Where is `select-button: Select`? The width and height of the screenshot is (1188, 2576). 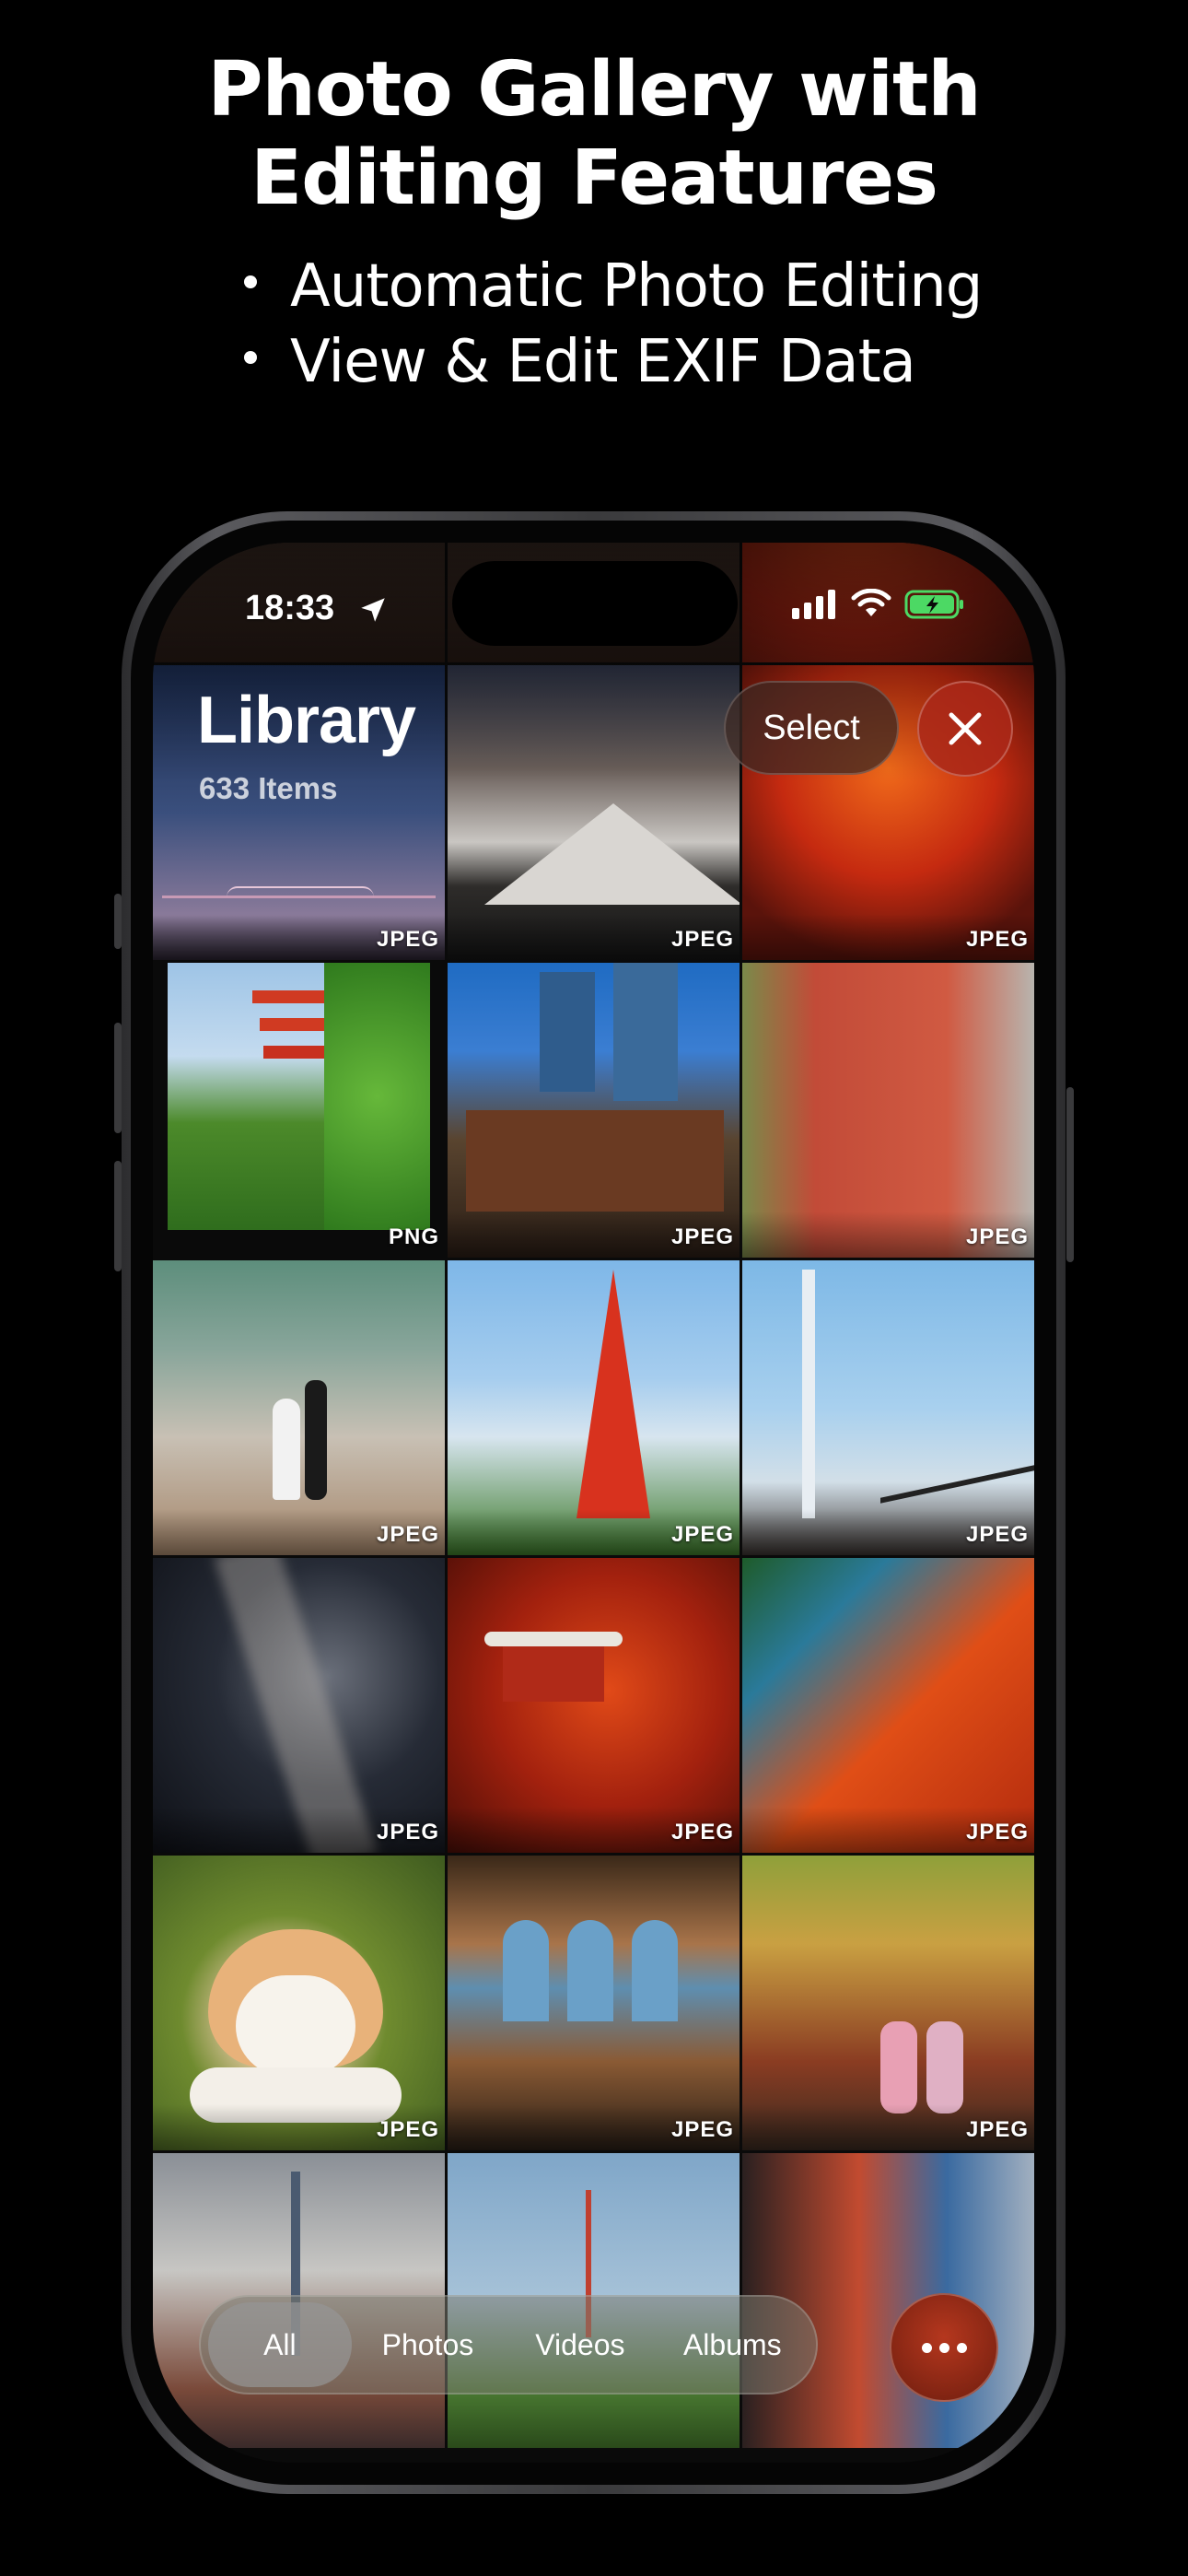 select-button: Select is located at coordinates (811, 728).